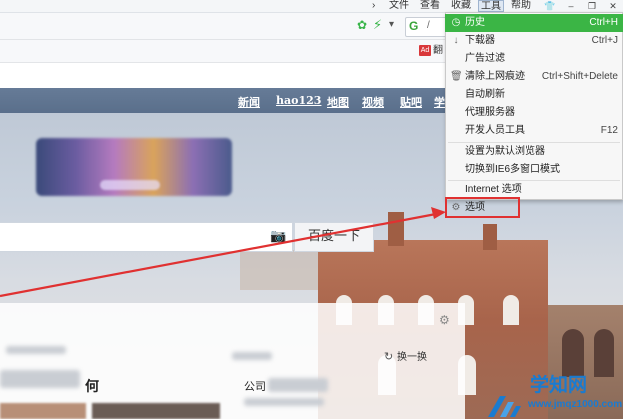 Image resolution: width=623 pixels, height=419 pixels. Describe the element at coordinates (439, 102) in the screenshot. I see `nav-link-more: 学` at that location.